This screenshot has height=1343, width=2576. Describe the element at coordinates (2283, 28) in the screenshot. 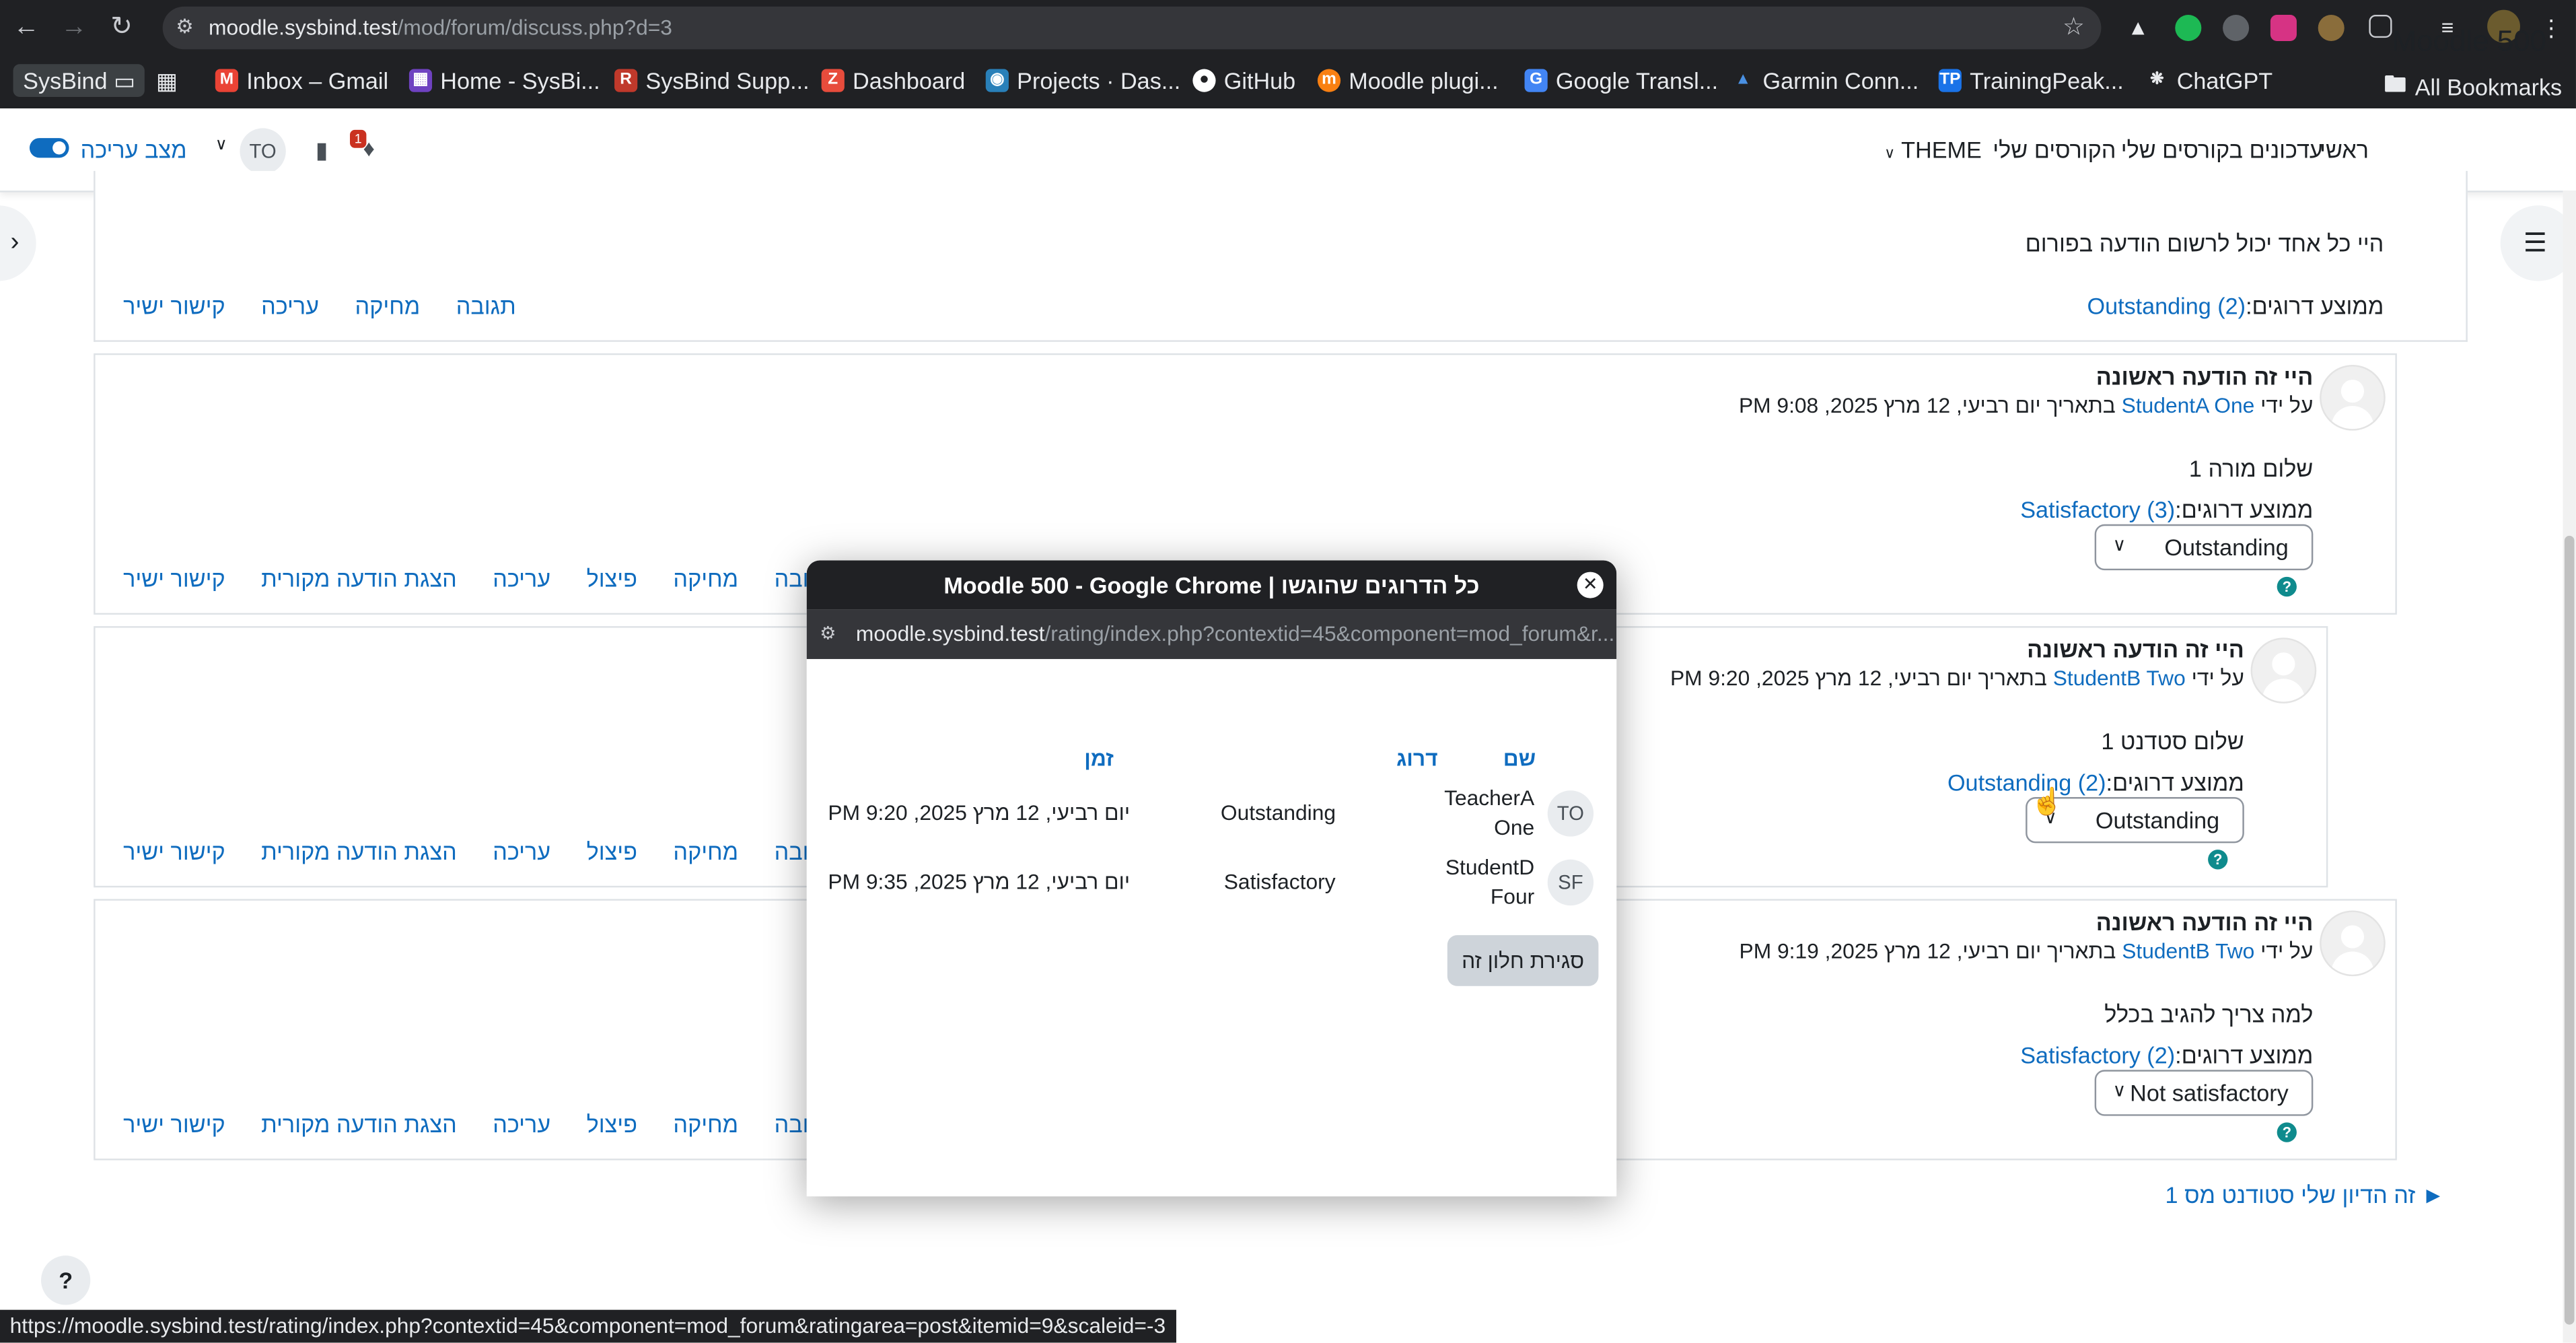

I see `extension-pink-icon` at that location.